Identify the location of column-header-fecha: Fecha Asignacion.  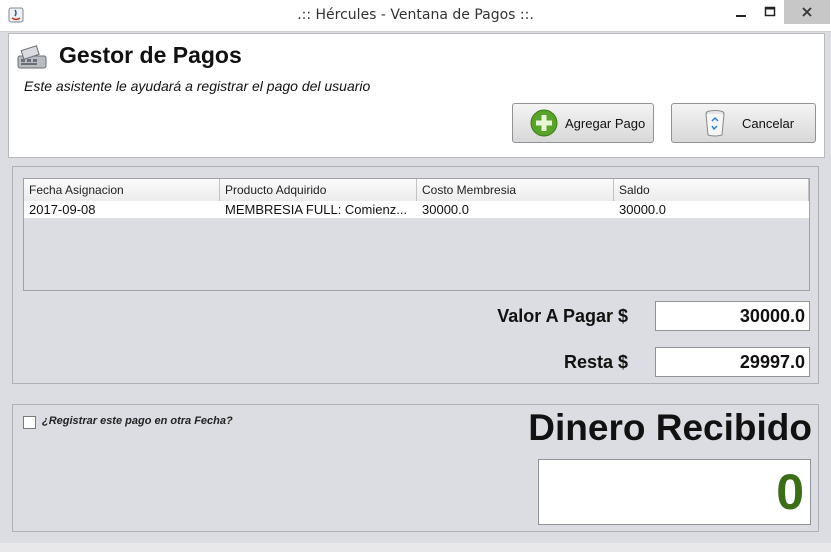
(122, 190).